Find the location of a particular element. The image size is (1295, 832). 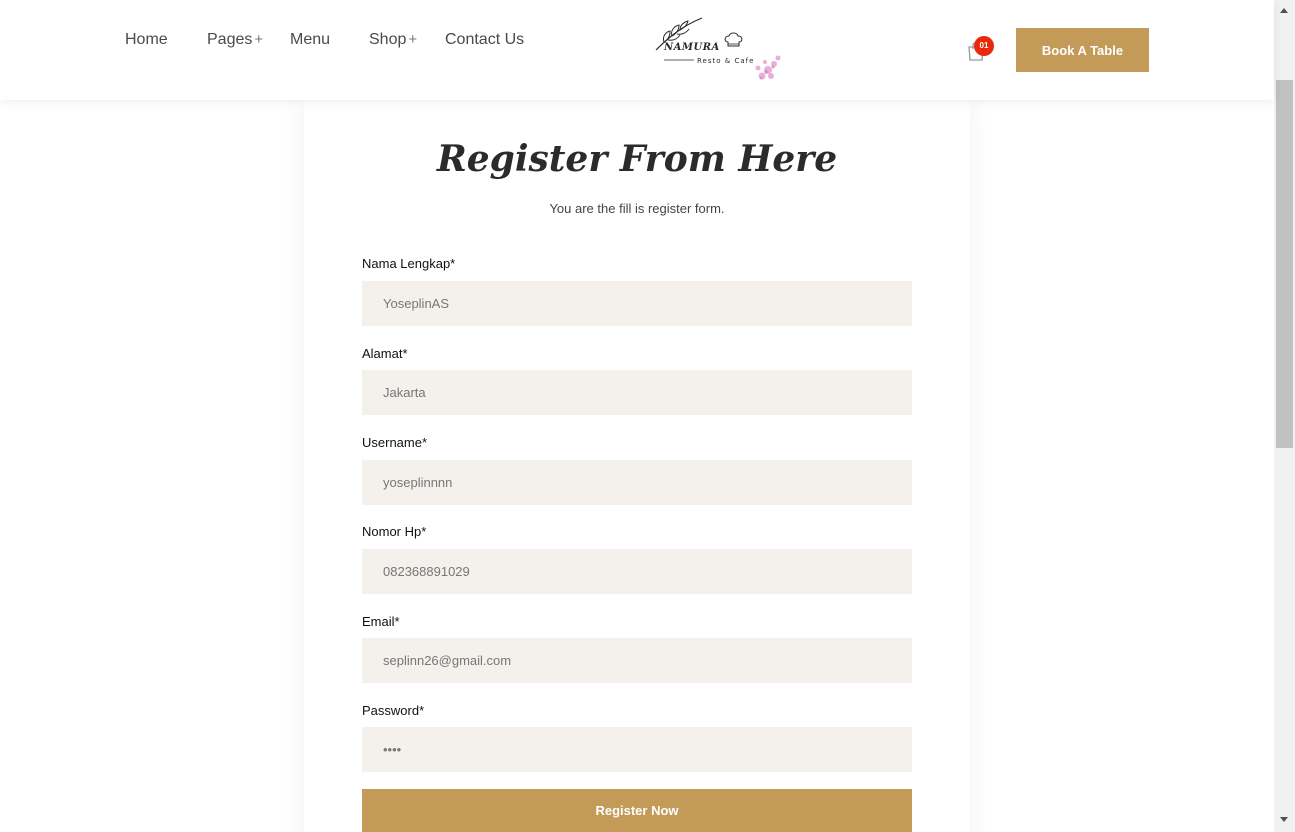

page-title: Register From Here is located at coordinates (637, 159).